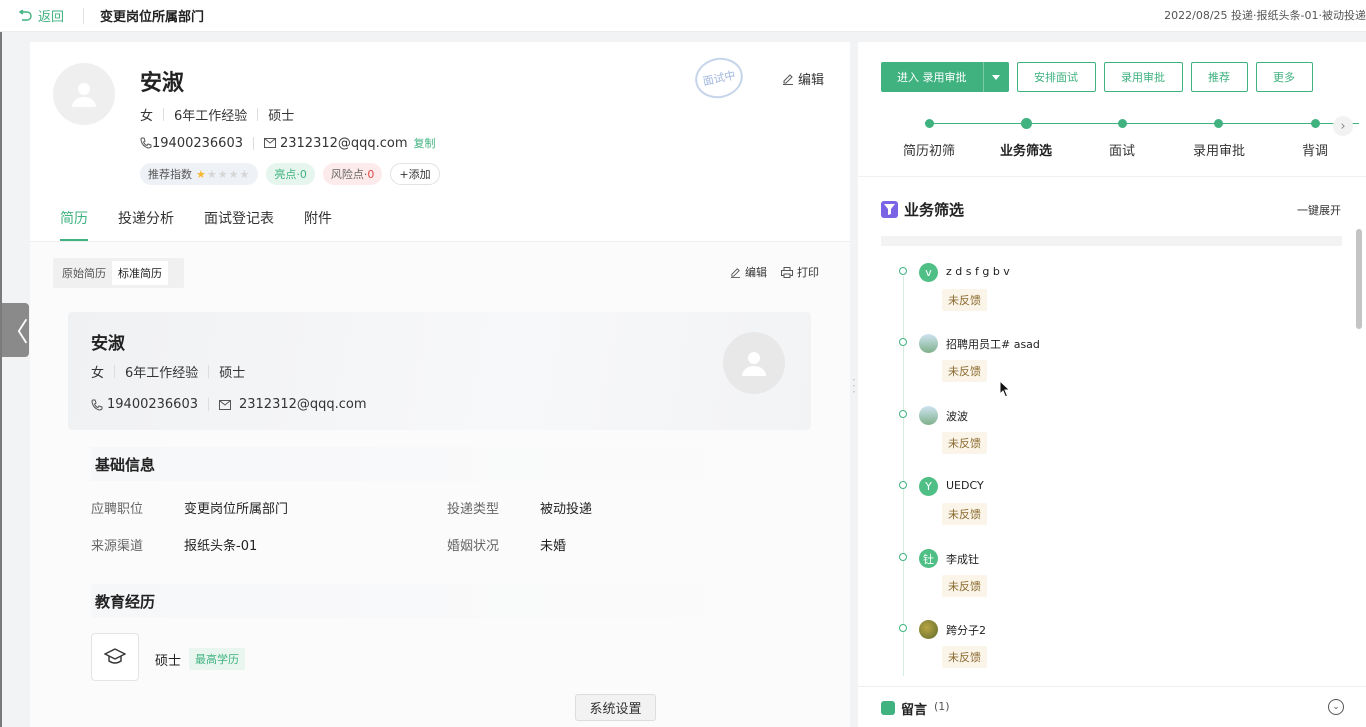 The height and width of the screenshot is (727, 1366). I want to click on avatar: 钍, so click(928, 558).